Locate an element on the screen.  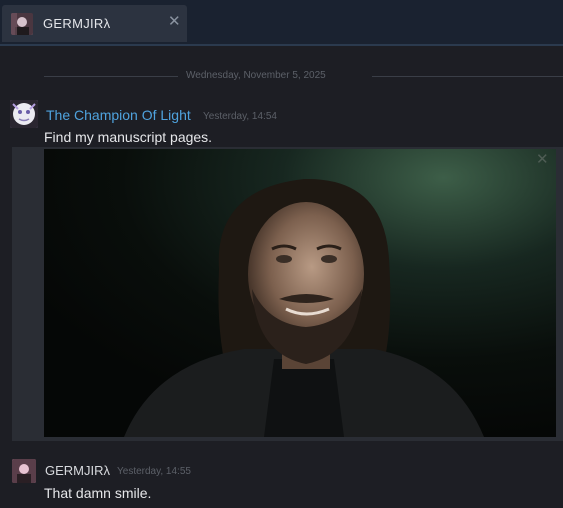
chat-tab-germjira: GERMJIRλ ✕ is located at coordinates (94, 23).